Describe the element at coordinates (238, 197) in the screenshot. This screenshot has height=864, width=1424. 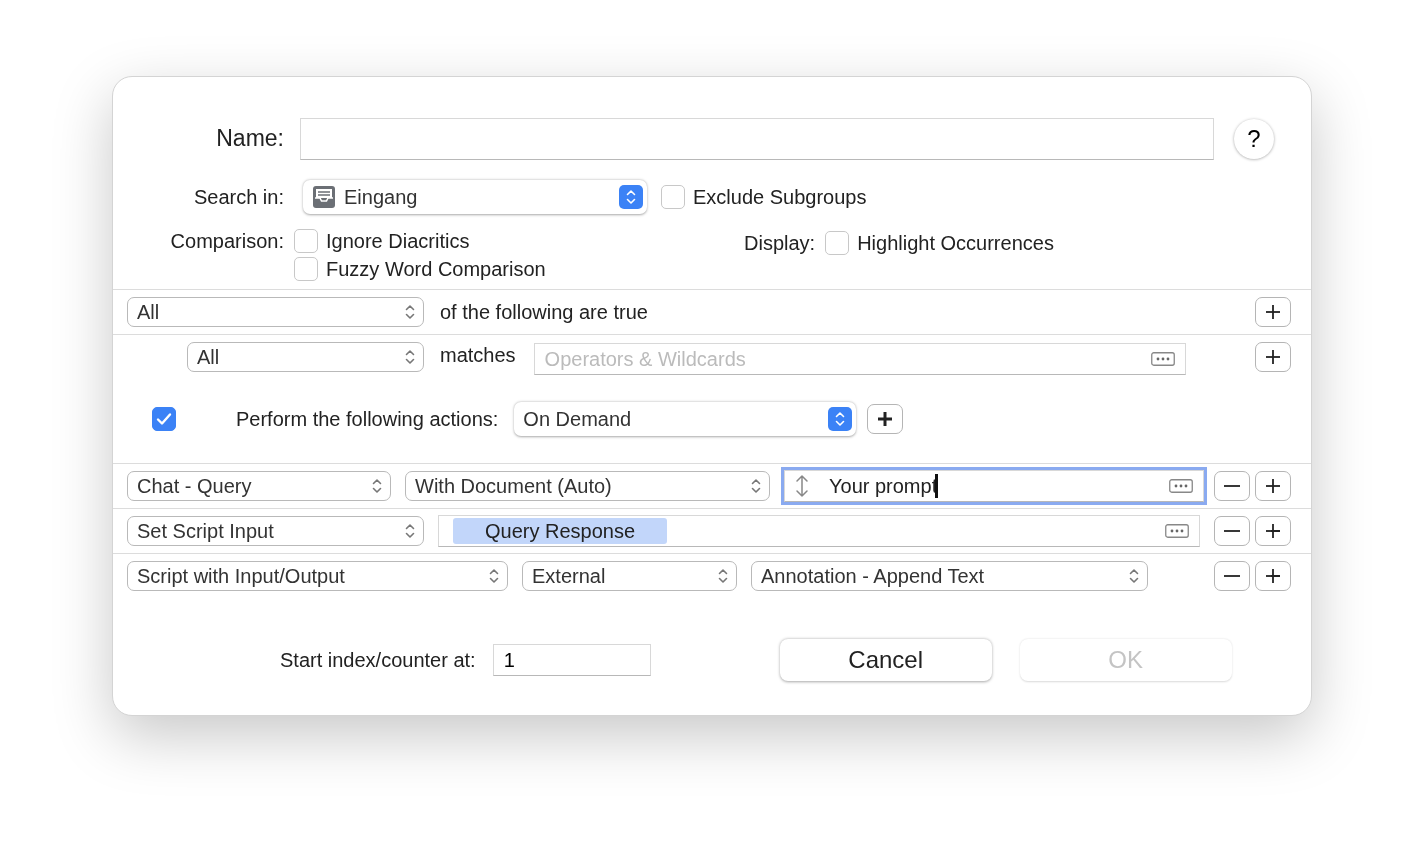
I see `search-in-label: Search in:` at that location.